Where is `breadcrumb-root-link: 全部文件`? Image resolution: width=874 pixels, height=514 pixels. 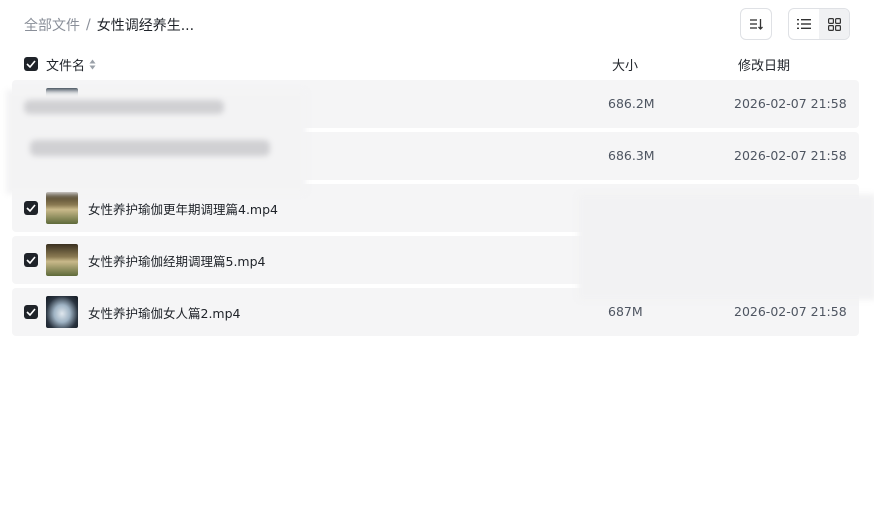 breadcrumb-root-link: 全部文件 is located at coordinates (52, 25).